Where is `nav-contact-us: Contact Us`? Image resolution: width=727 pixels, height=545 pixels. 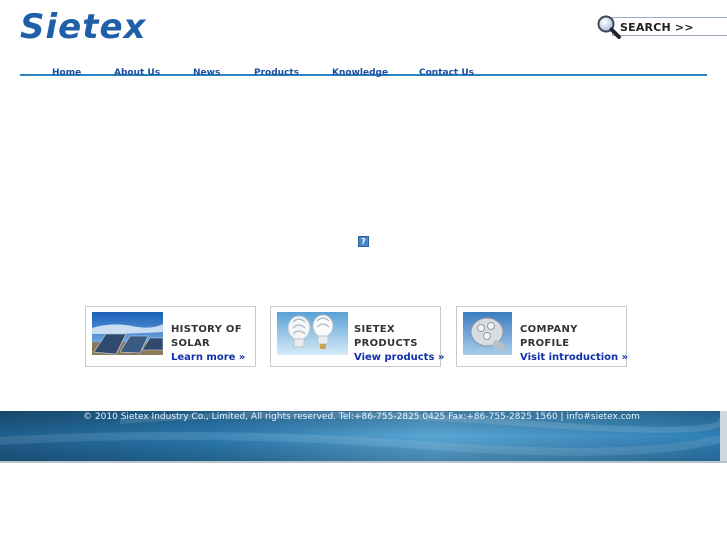 nav-contact-us: Contact Us is located at coordinates (446, 73).